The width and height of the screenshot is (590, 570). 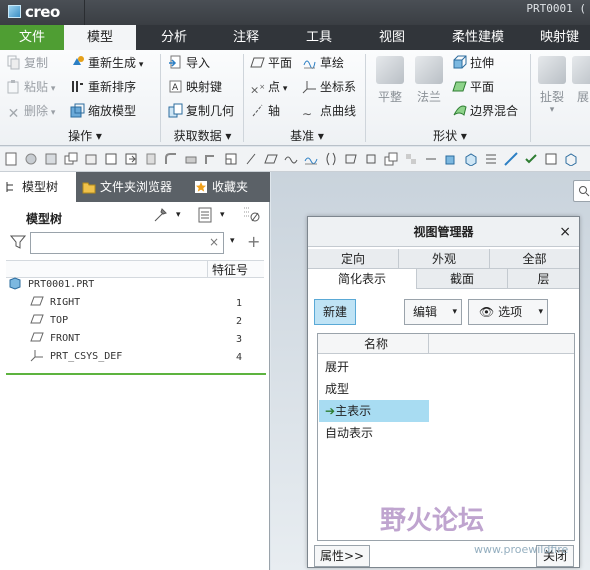 What do you see at coordinates (31, 159) in the screenshot?
I see `sphere-icon` at bounding box center [31, 159].